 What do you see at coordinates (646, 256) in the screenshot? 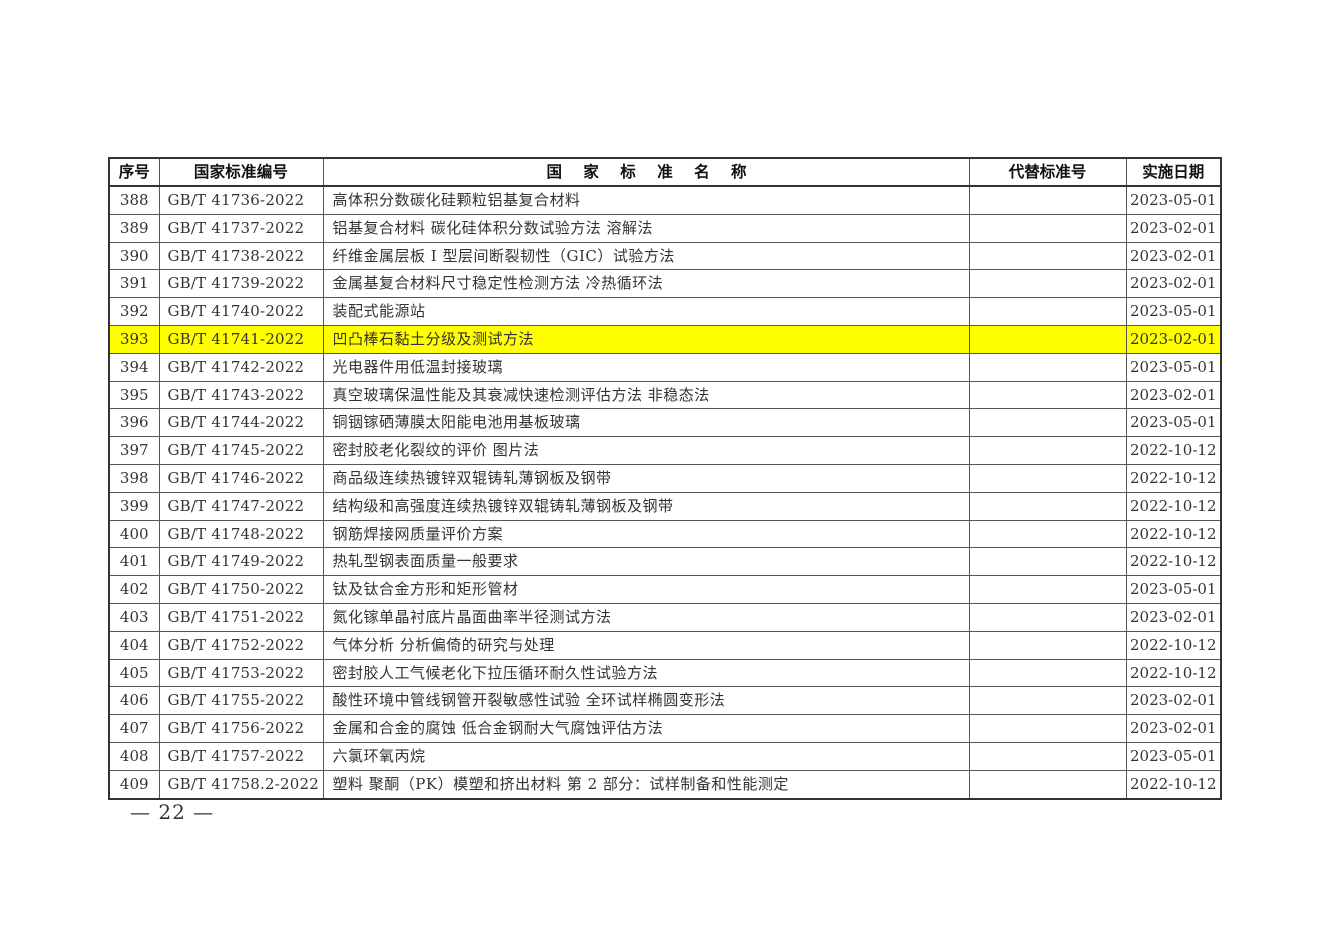
I see `cell-name: 纤维金属层板 I 型层间断裂韧性（GIC）试验方法` at bounding box center [646, 256].